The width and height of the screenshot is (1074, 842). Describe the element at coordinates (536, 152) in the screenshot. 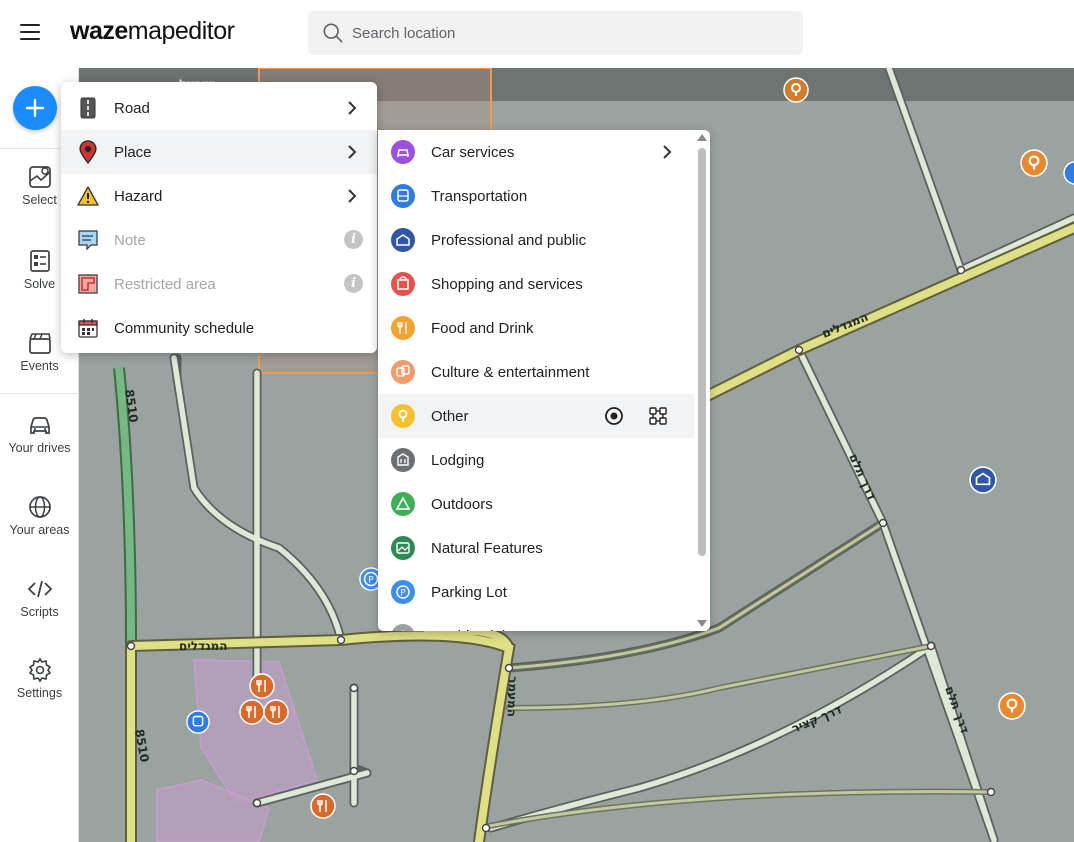

I see `place-category-car-services: Car services` at that location.